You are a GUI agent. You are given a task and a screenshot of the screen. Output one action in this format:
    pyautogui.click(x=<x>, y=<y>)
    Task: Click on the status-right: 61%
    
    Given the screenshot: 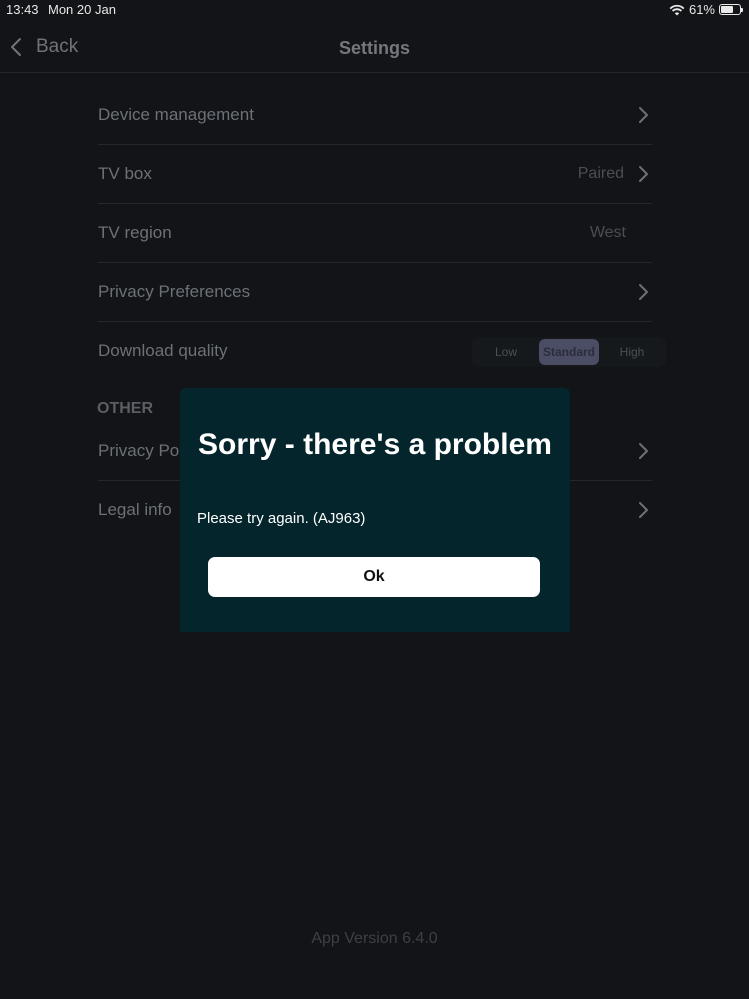 What is the action you would take?
    pyautogui.click(x=706, y=9)
    